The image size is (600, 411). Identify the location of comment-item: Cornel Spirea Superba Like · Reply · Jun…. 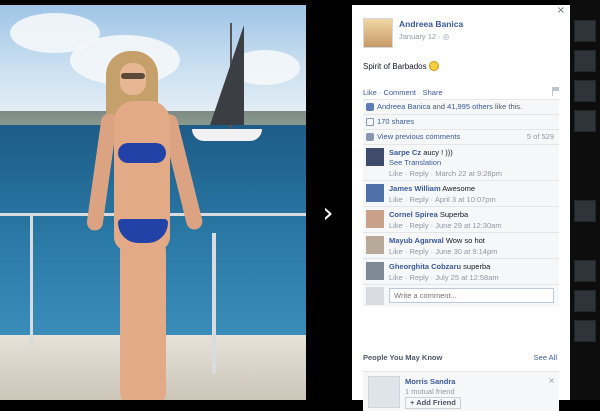
(461, 220).